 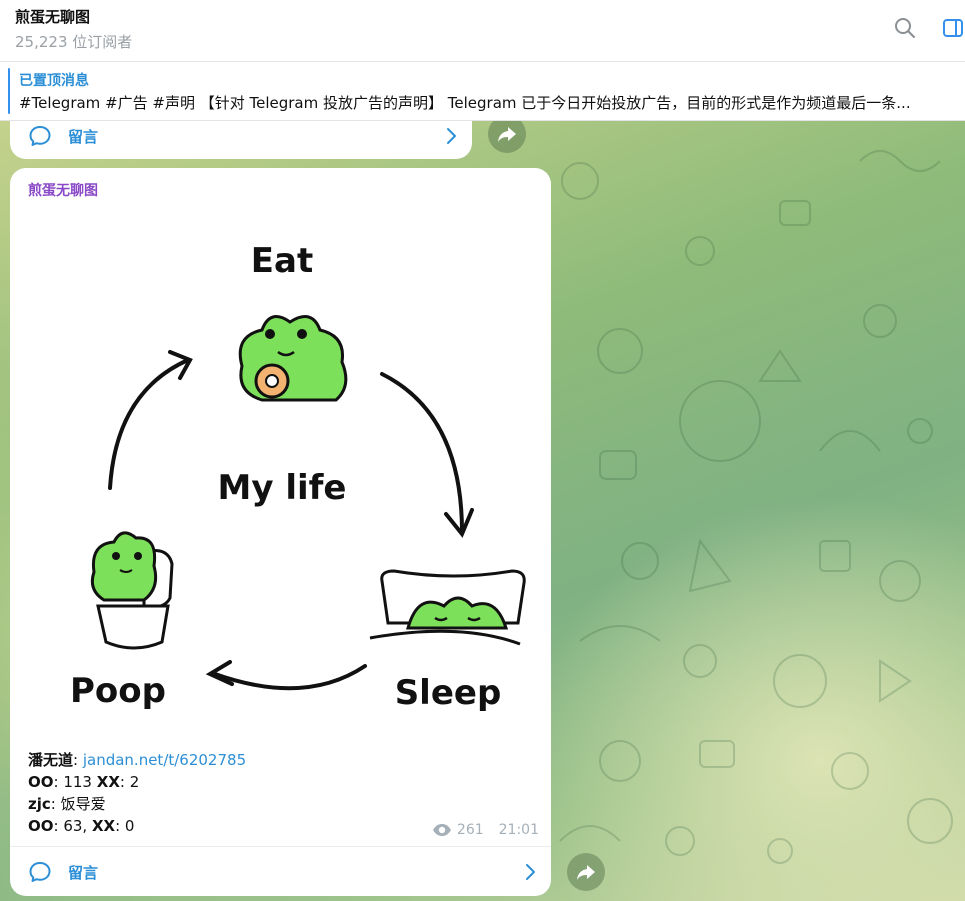 What do you see at coordinates (280, 846) in the screenshot?
I see `comments-divider` at bounding box center [280, 846].